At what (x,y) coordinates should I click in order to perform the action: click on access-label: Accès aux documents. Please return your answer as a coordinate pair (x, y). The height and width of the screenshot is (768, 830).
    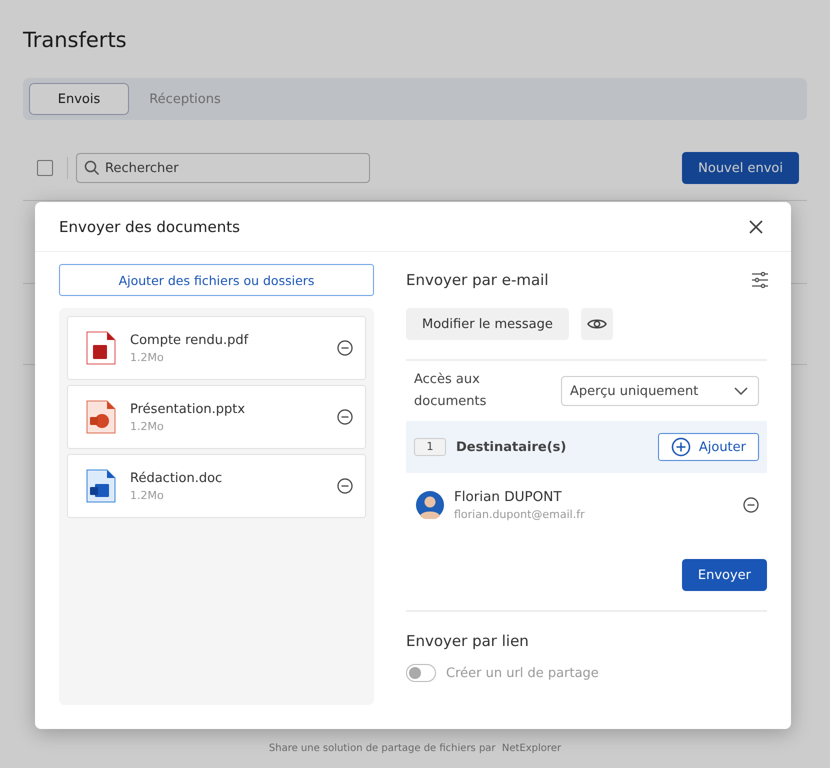
    Looking at the image, I should click on (451, 391).